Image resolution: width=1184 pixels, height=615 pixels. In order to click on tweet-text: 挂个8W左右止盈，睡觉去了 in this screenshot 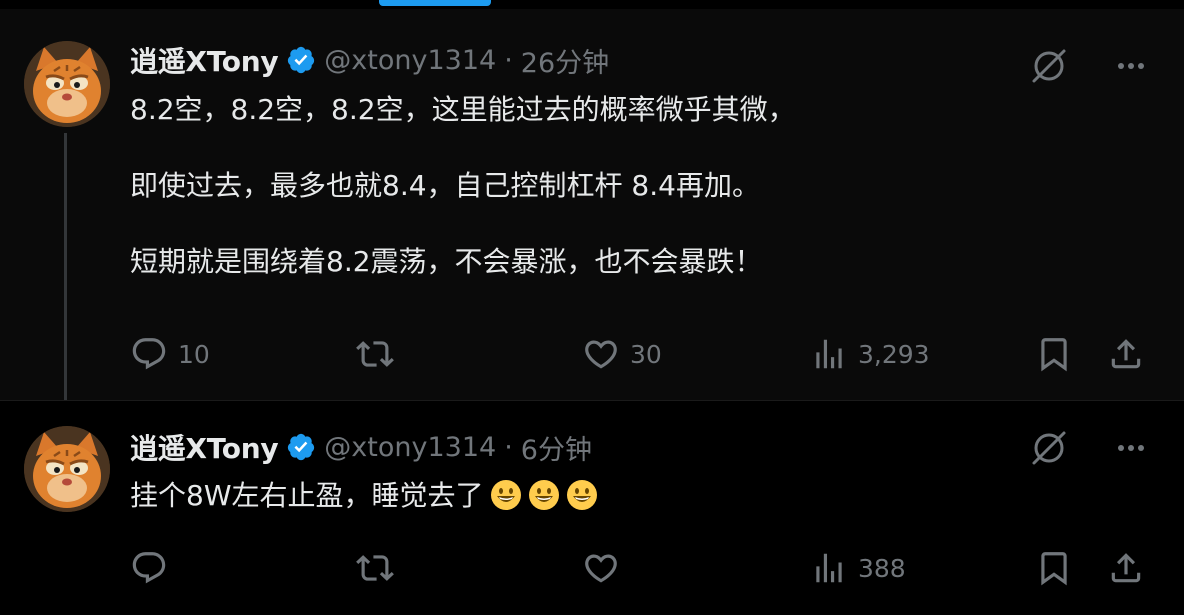, I will do `click(637, 496)`.